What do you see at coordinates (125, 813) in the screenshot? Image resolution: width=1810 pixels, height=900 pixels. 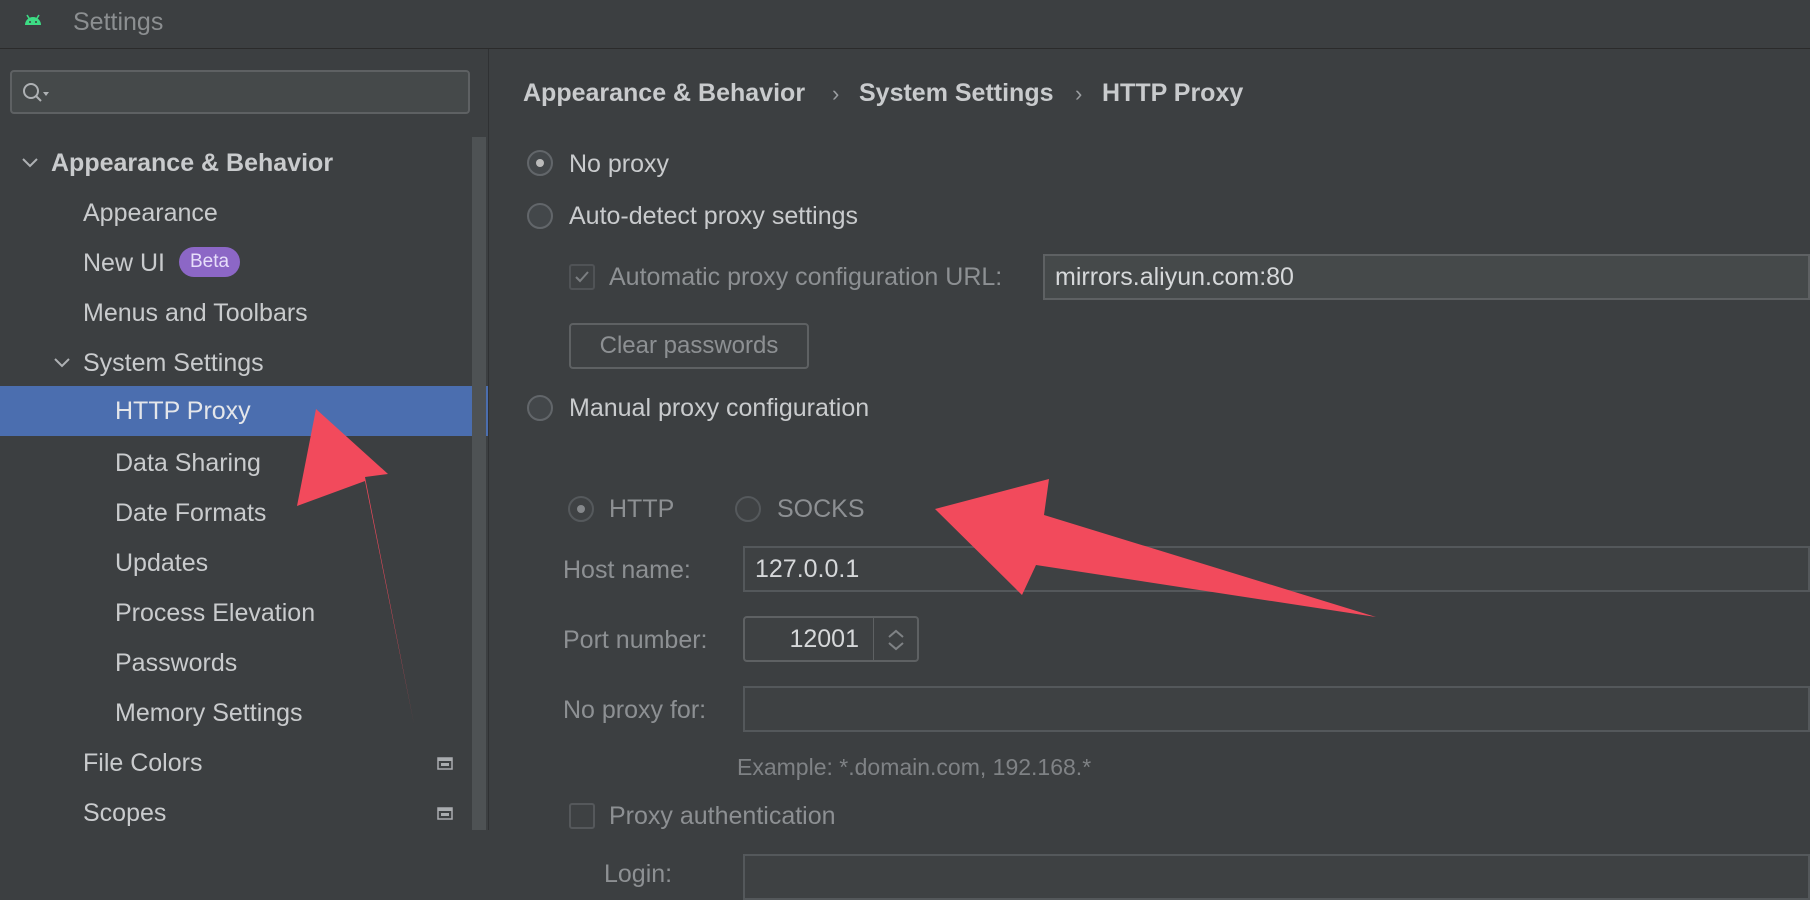 I see `tree-item-label: Scopes` at bounding box center [125, 813].